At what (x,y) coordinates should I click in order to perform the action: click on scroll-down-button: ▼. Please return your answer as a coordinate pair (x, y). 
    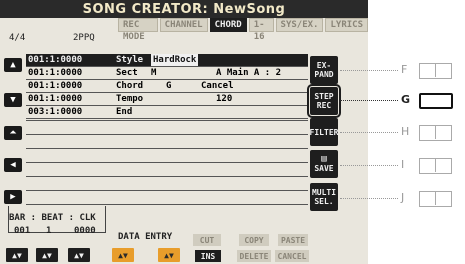
    Looking at the image, I should click on (13, 100).